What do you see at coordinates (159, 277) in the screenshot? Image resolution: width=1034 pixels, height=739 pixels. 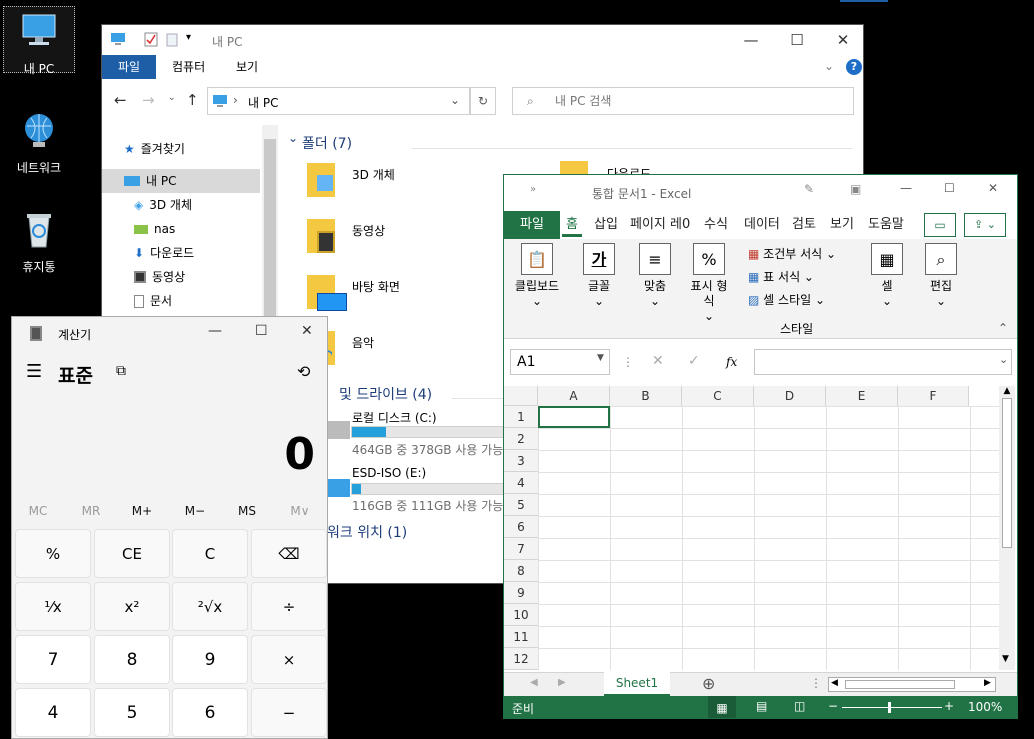 I see `nav-item-videos: 동영상` at bounding box center [159, 277].